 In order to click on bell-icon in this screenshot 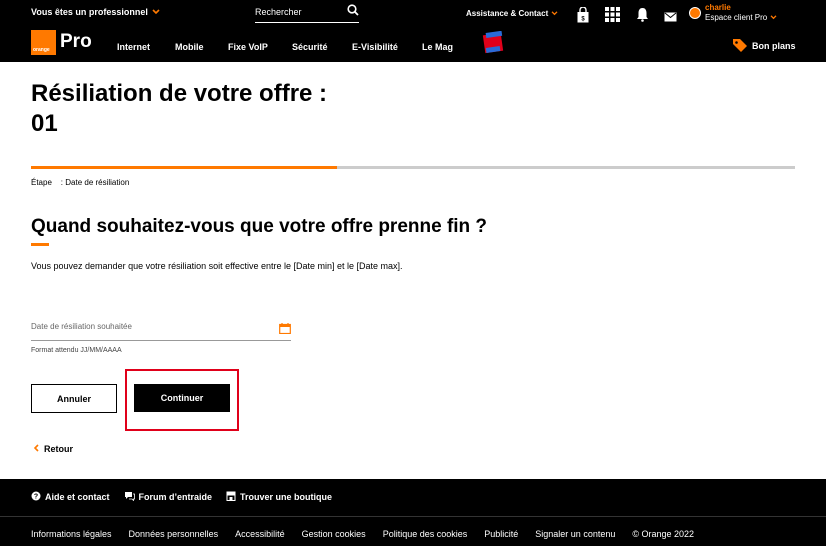, I will do `click(642, 17)`.